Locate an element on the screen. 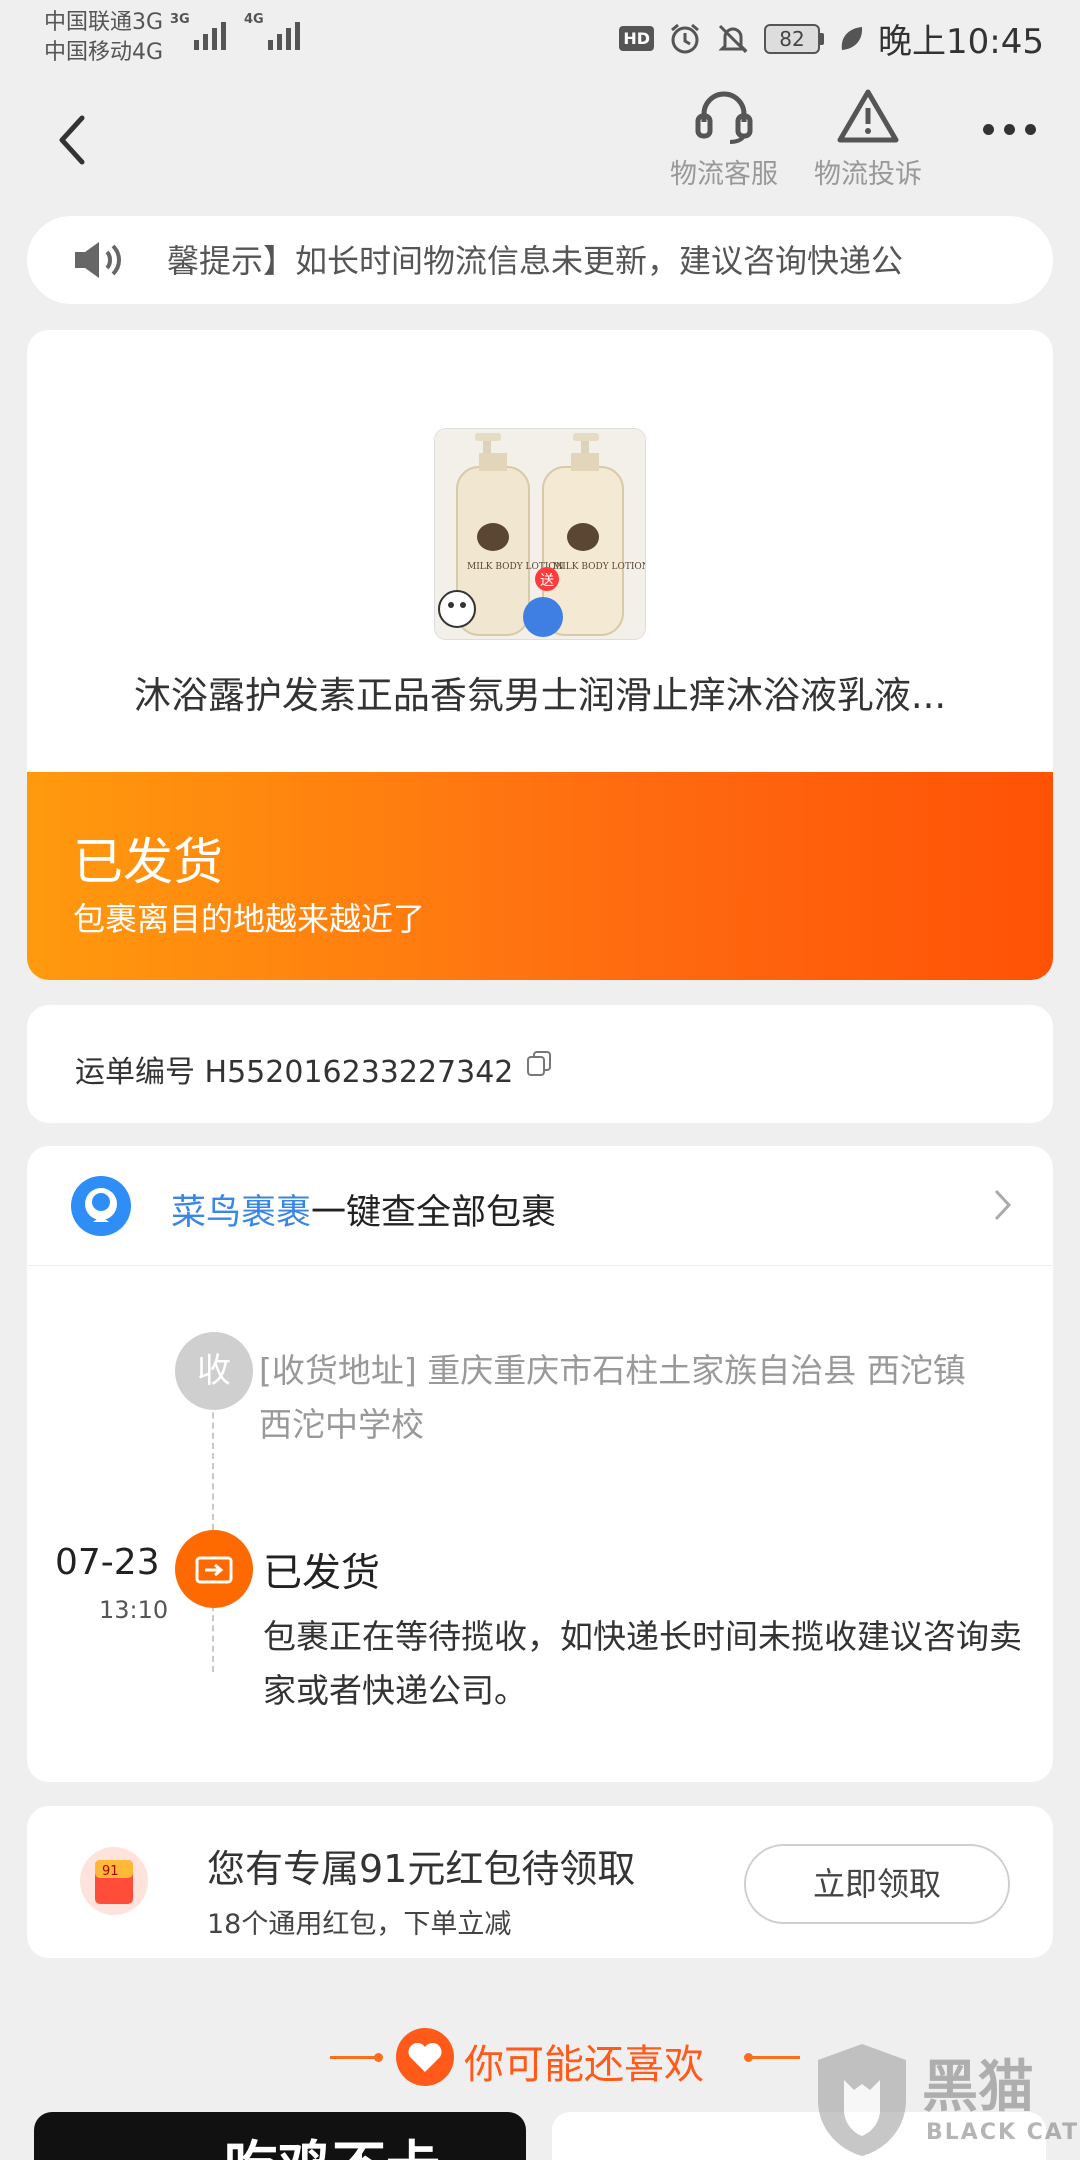  status-right: HD 82 晚上10:45 is located at coordinates (831, 38).